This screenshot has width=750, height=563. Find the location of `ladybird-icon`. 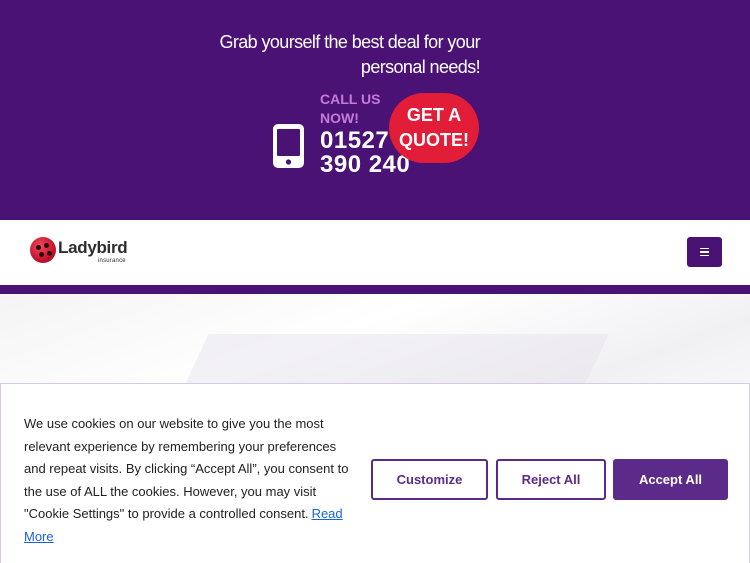

ladybird-icon is located at coordinates (43, 250).